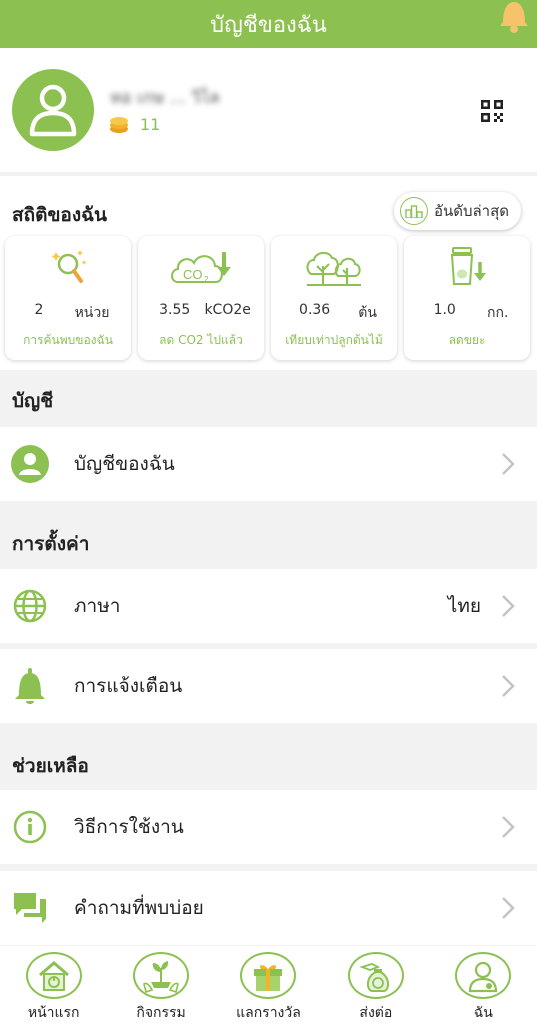 Image resolution: width=537 pixels, height=1024 pixels. What do you see at coordinates (68, 340) in the screenshot?
I see `stat-label: การค้นพบของฉัน` at bounding box center [68, 340].